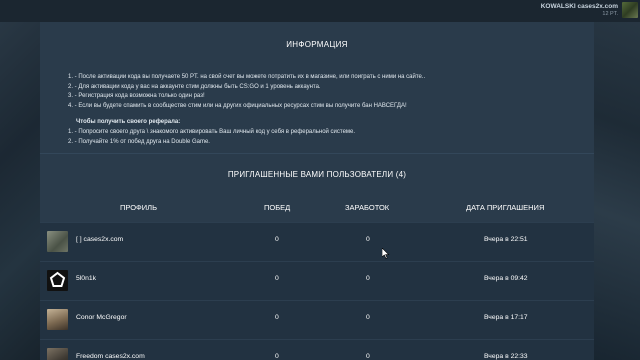 The image size is (640, 360). I want to click on table-row: 5l0n1k 0 0 Вчера в 09:42, so click(317, 280).